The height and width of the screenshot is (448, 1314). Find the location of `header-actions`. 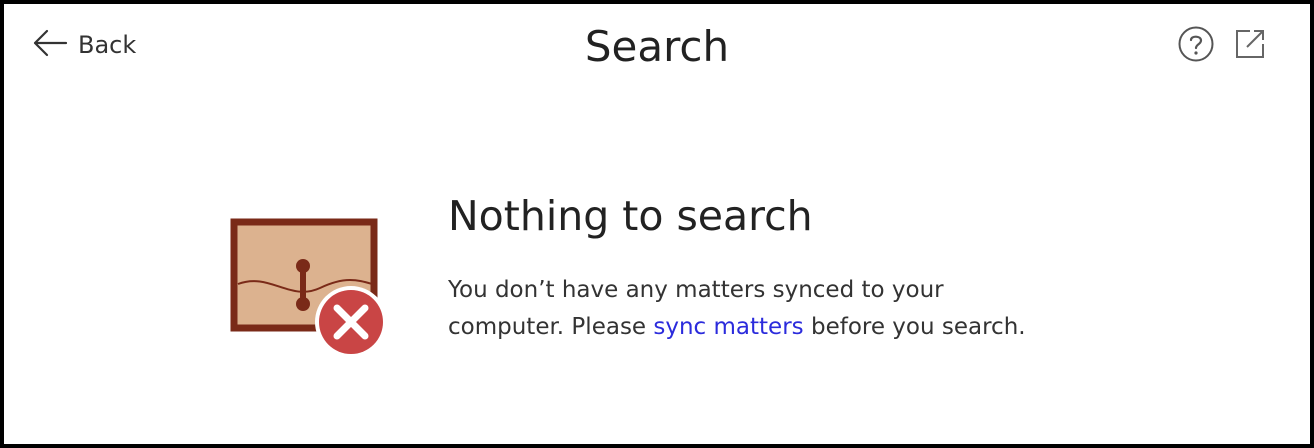

header-actions is located at coordinates (1223, 46).